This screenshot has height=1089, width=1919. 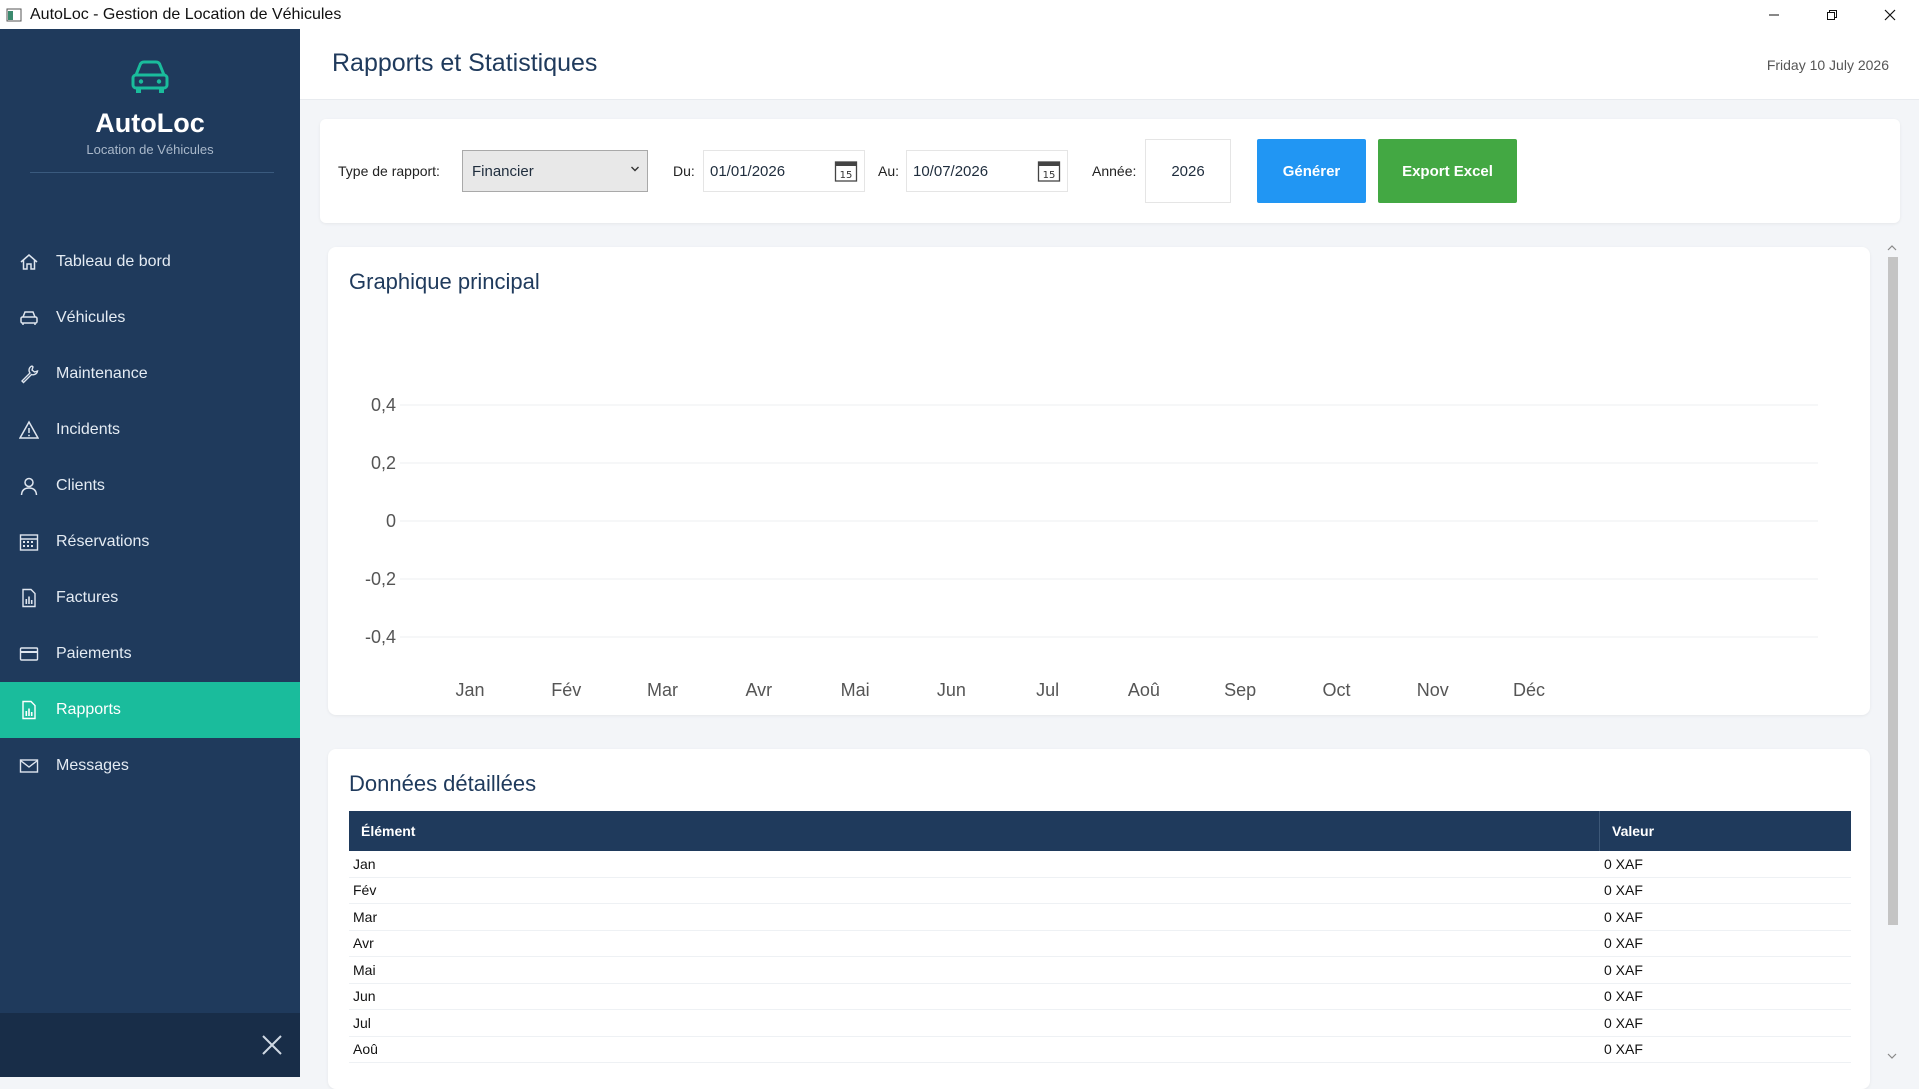 I want to click on cell-element: Avr, so click(x=363, y=943).